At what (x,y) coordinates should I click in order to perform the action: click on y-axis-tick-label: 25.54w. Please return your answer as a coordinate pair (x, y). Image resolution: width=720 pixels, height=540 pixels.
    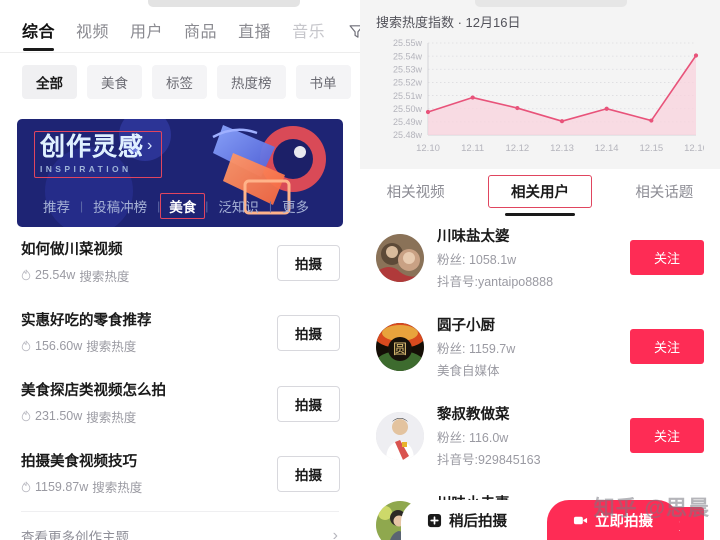
    Looking at the image, I should click on (408, 56).